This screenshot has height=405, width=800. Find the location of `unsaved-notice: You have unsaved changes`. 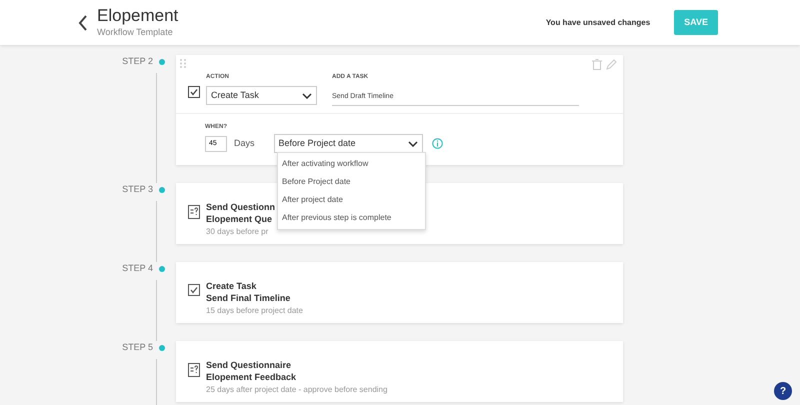

unsaved-notice: You have unsaved changes is located at coordinates (598, 22).